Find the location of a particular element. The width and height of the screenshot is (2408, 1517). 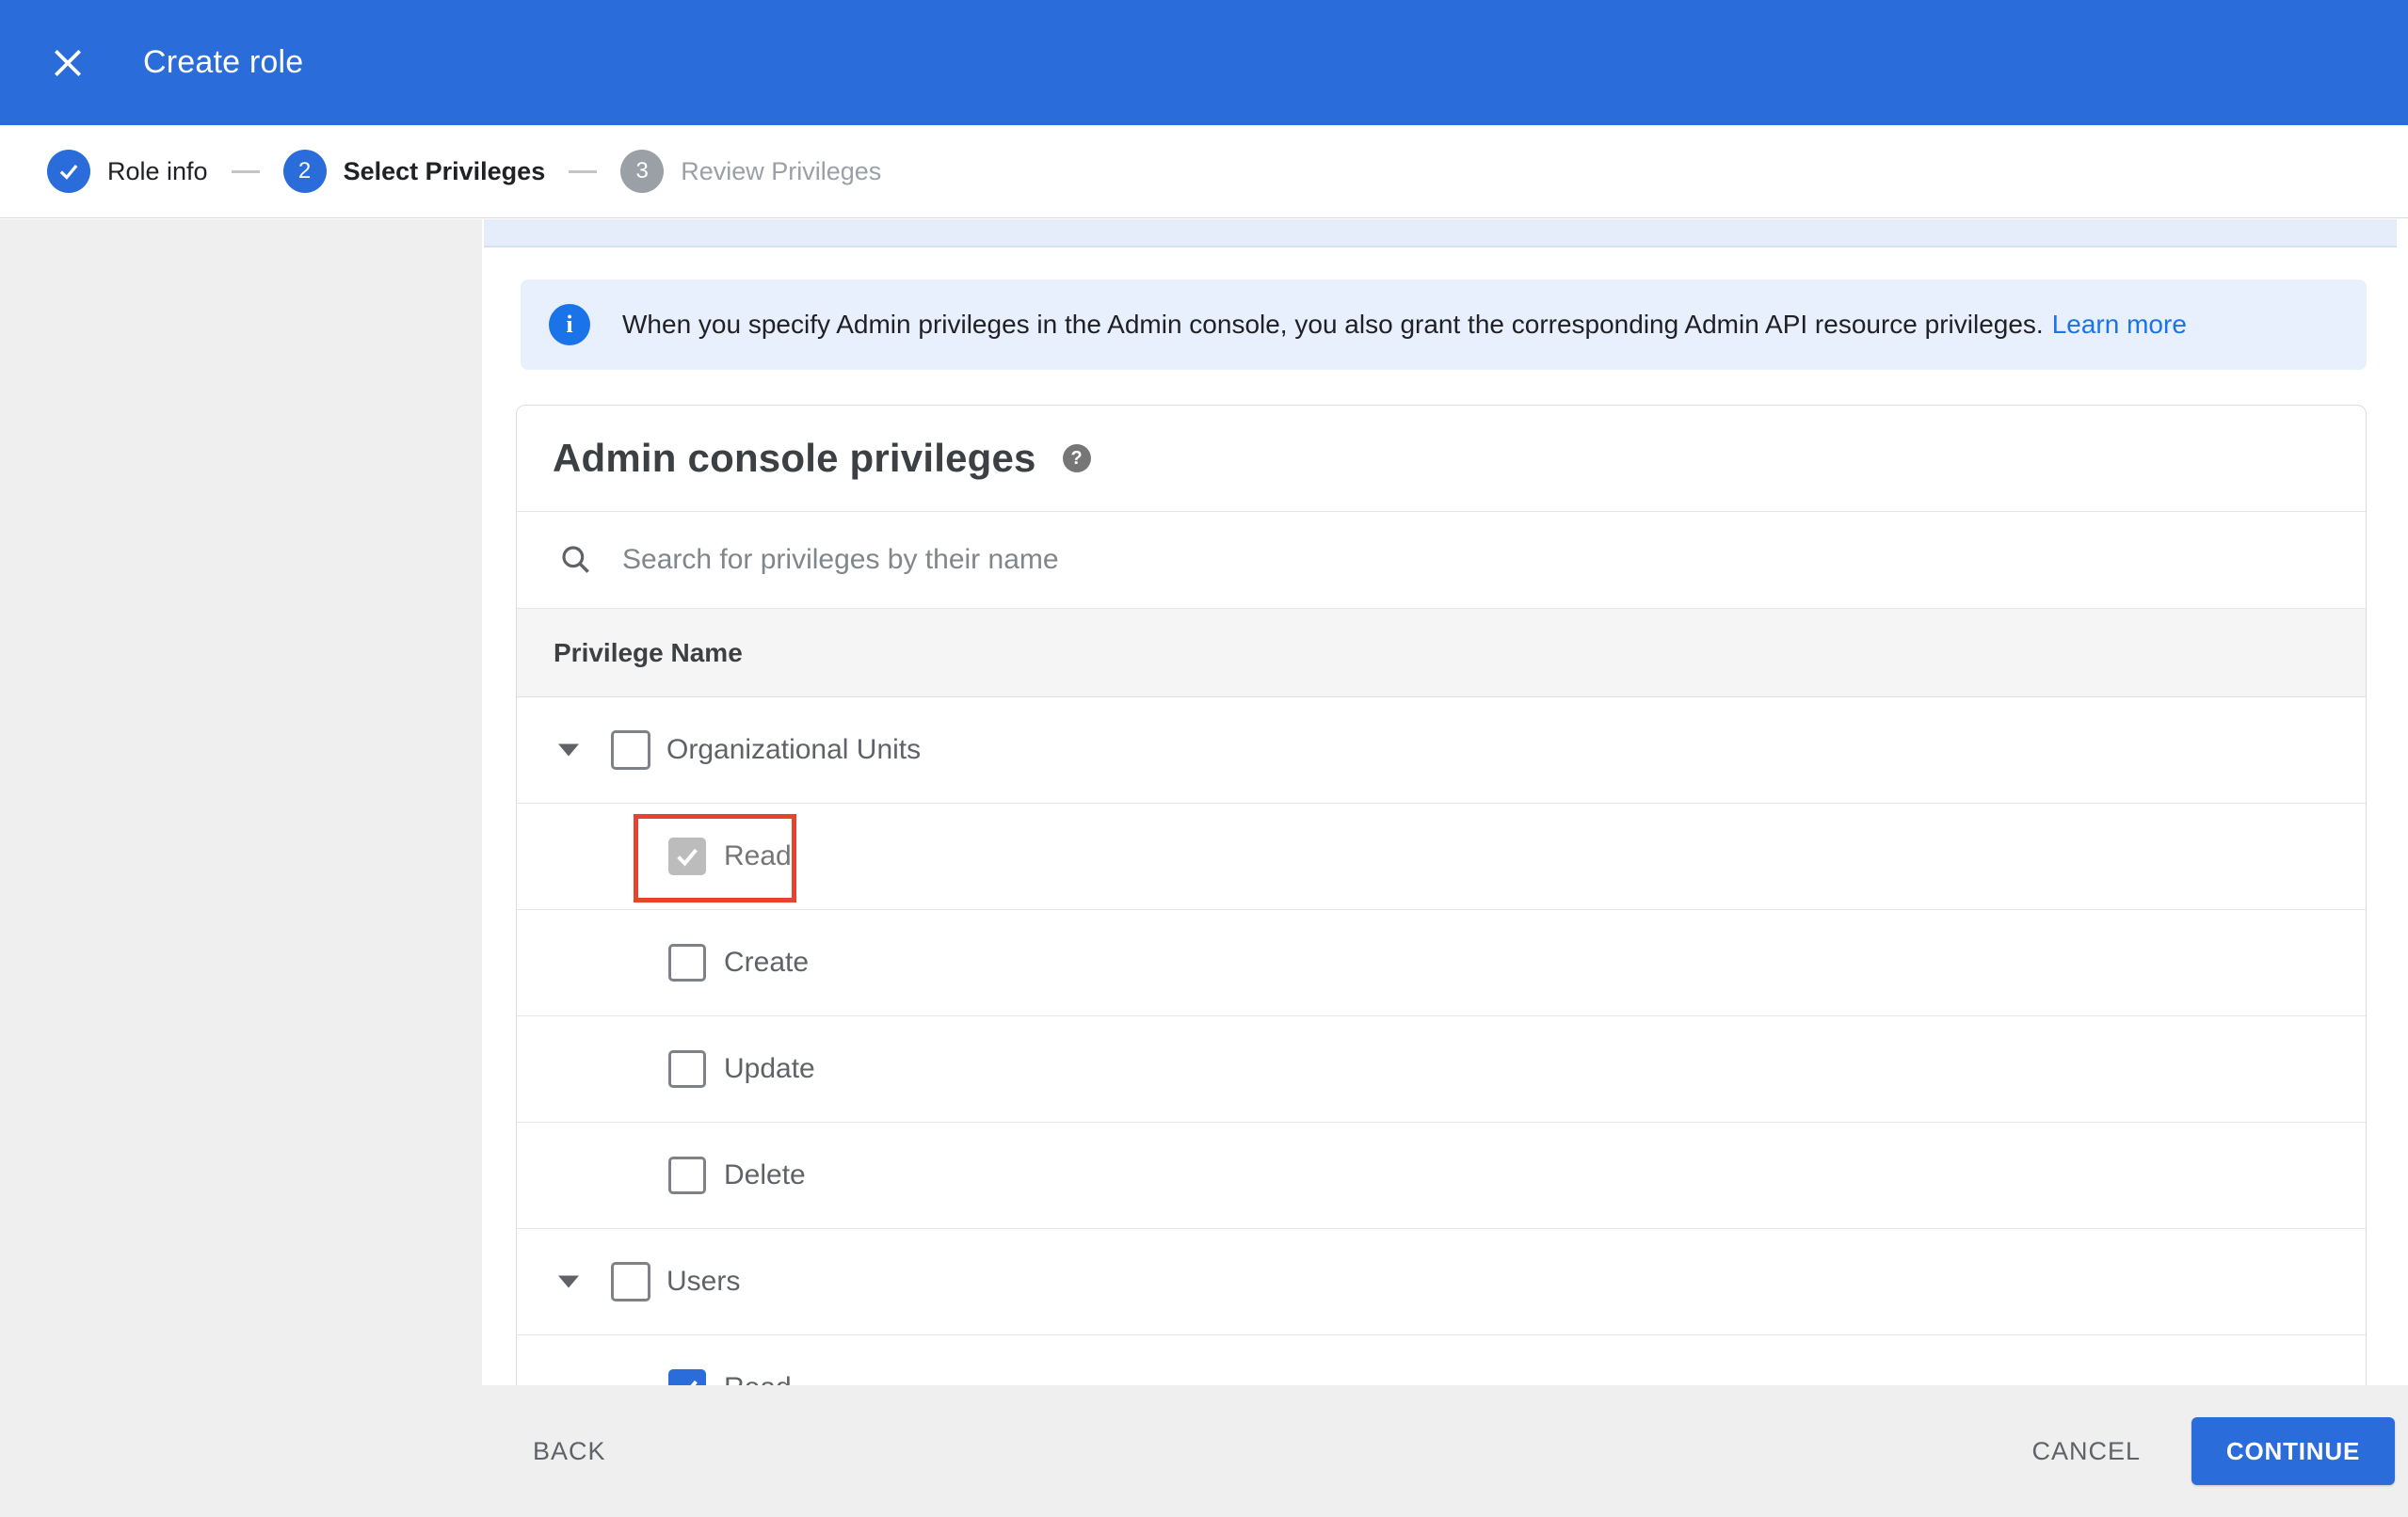

step-review-privileges: 3 Review Privileges is located at coordinates (750, 171).